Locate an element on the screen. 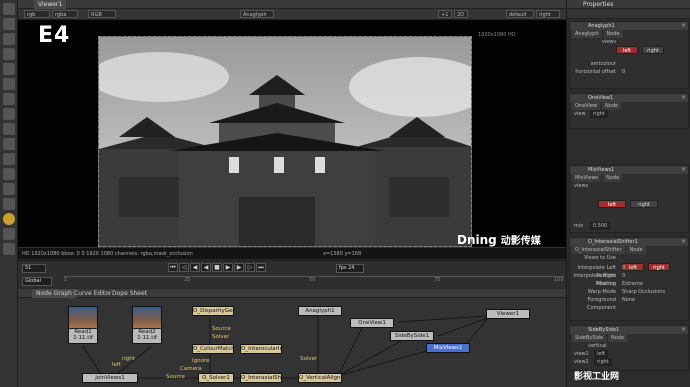 The image size is (690, 387). ocula-icon is located at coordinates (8, 219).